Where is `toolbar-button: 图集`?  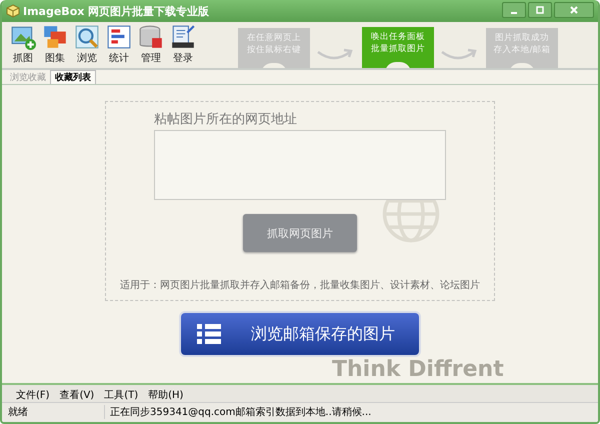
toolbar-button: 图集 is located at coordinates (55, 46).